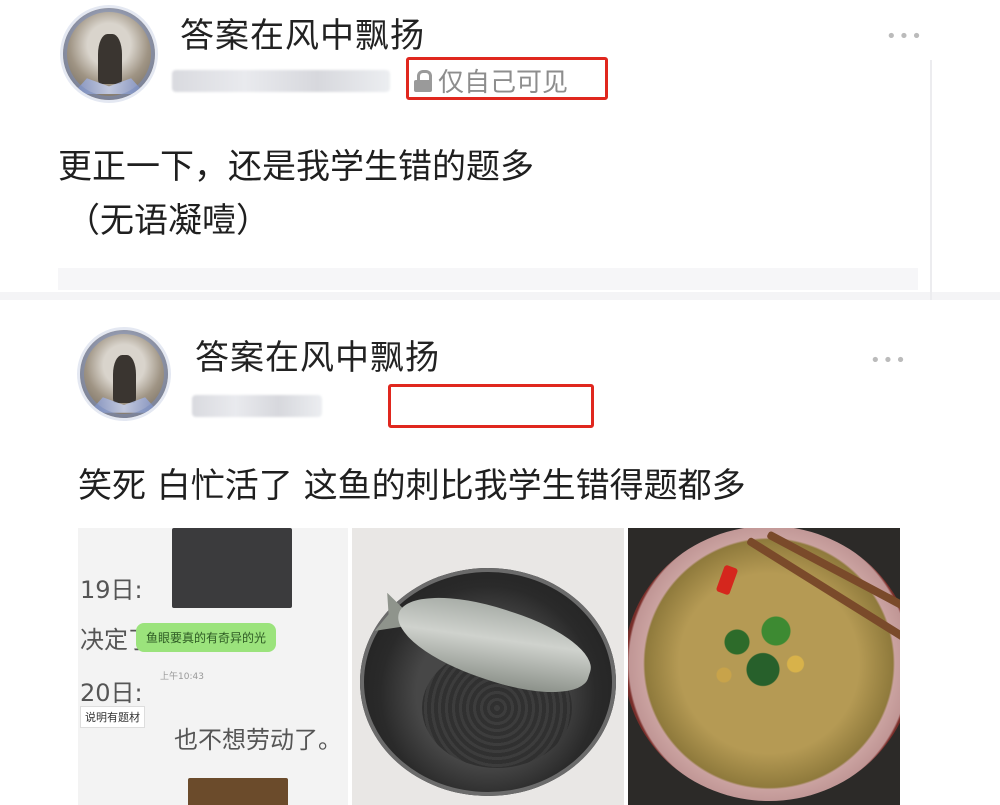 The width and height of the screenshot is (1000, 805). I want to click on post-image-cooked-fish, so click(764, 666).